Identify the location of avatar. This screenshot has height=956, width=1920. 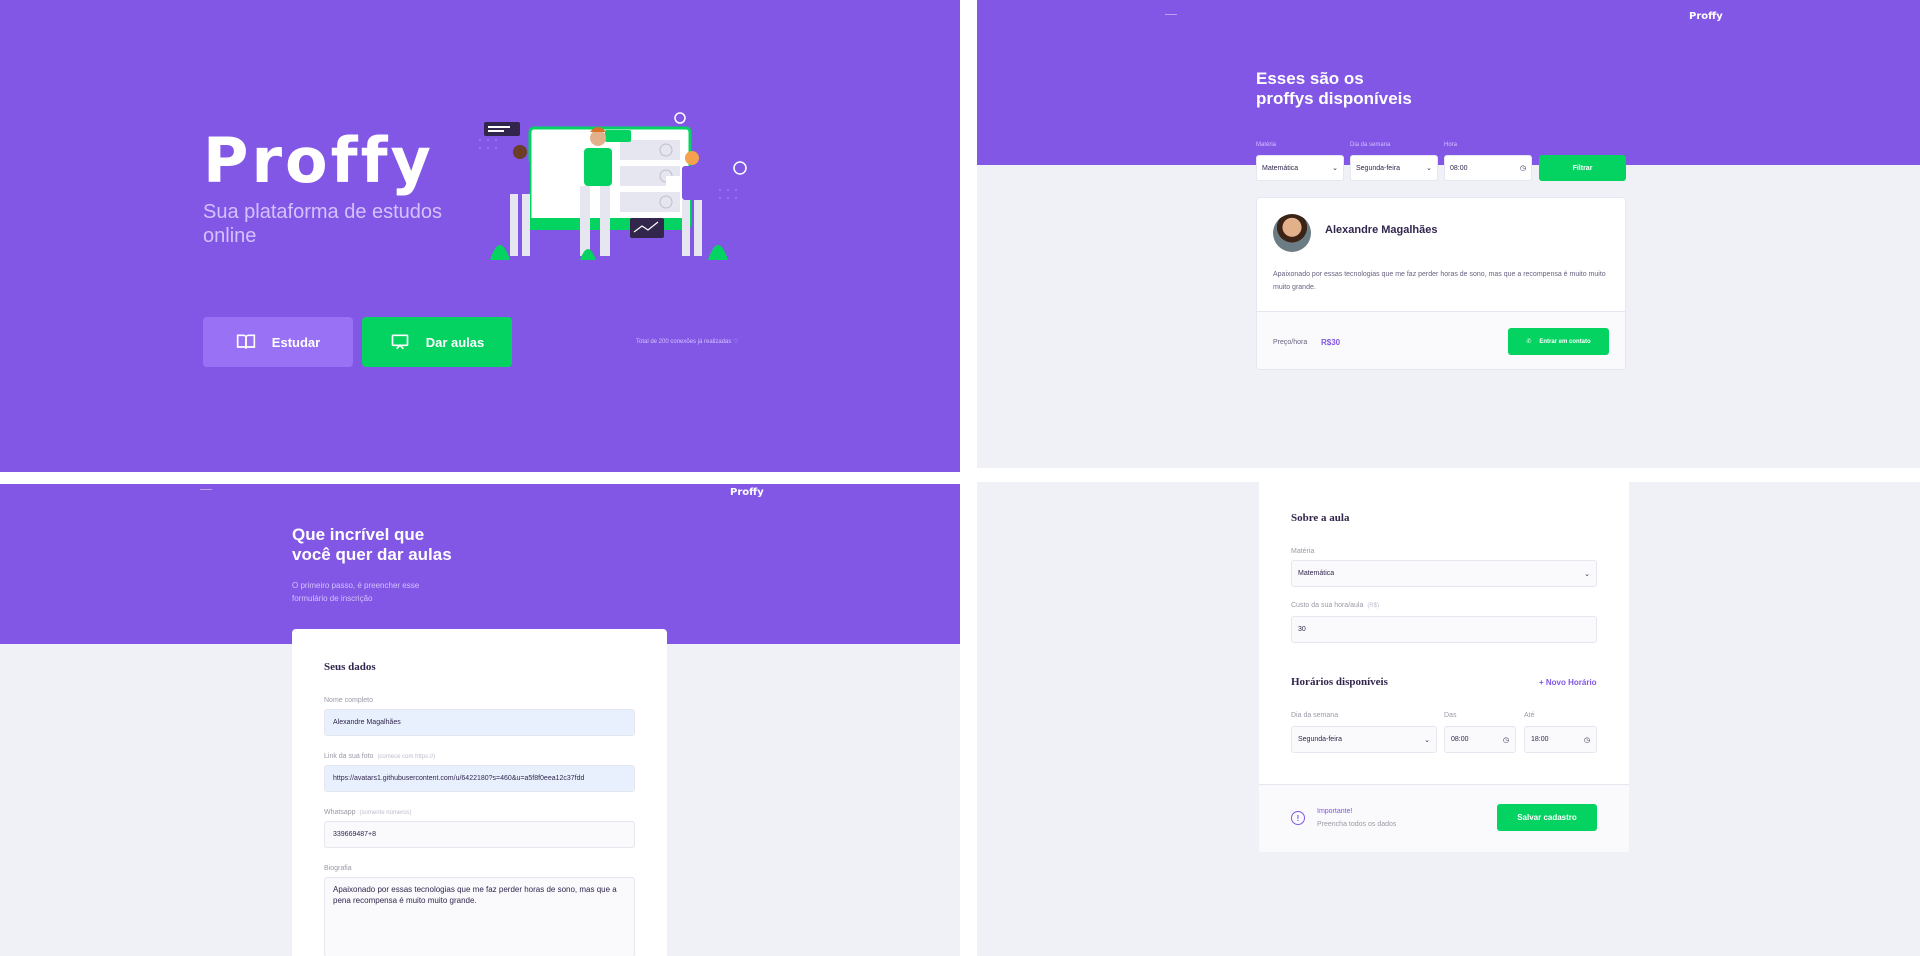
(1292, 233).